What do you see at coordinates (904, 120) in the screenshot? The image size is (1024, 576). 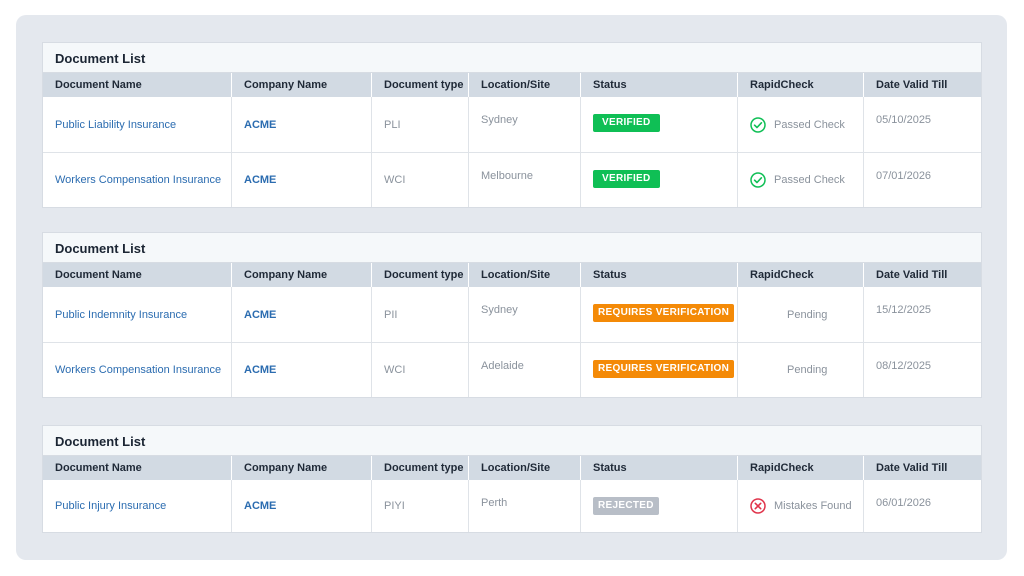 I see `date-valid-till: 05/10/2025` at bounding box center [904, 120].